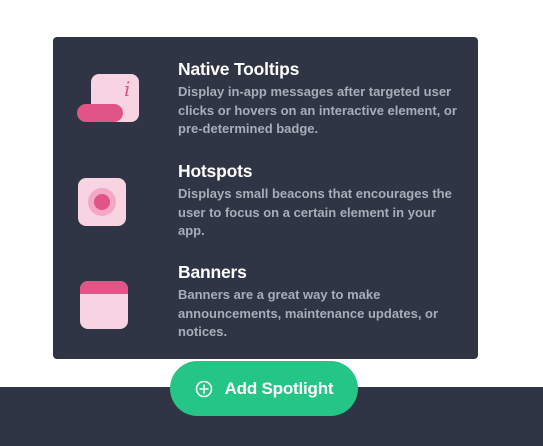 Image resolution: width=543 pixels, height=446 pixels. Describe the element at coordinates (109, 307) in the screenshot. I see `banner-icon` at that location.